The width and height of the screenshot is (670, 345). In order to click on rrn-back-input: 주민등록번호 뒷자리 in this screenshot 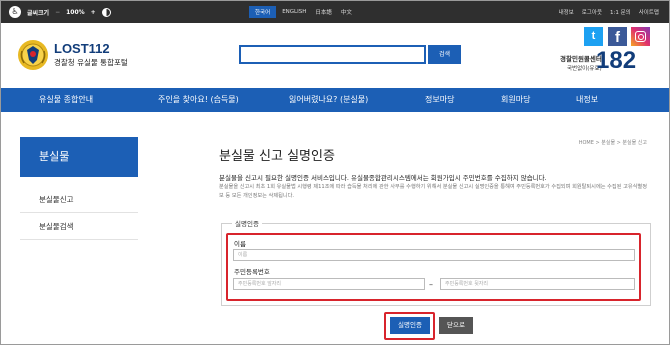, I will do `click(537, 284)`.